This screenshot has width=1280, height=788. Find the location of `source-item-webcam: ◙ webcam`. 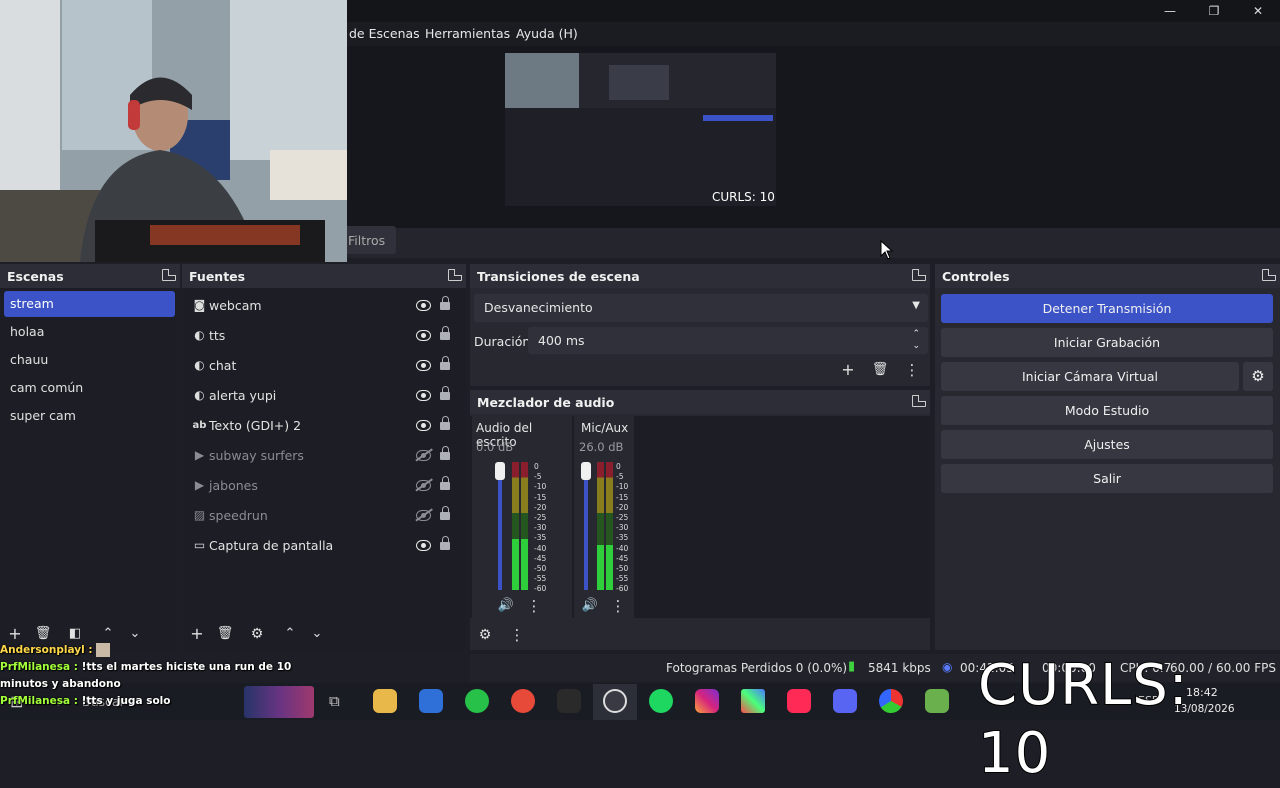

source-item-webcam: ◙ webcam is located at coordinates (322, 306).